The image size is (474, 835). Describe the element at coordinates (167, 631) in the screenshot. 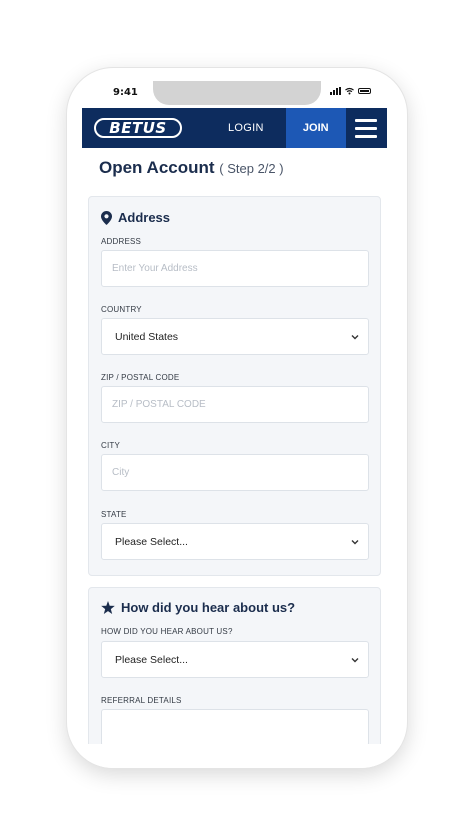

I see `hear-label: HOW DID YOU HEAR ABOUT US?` at that location.